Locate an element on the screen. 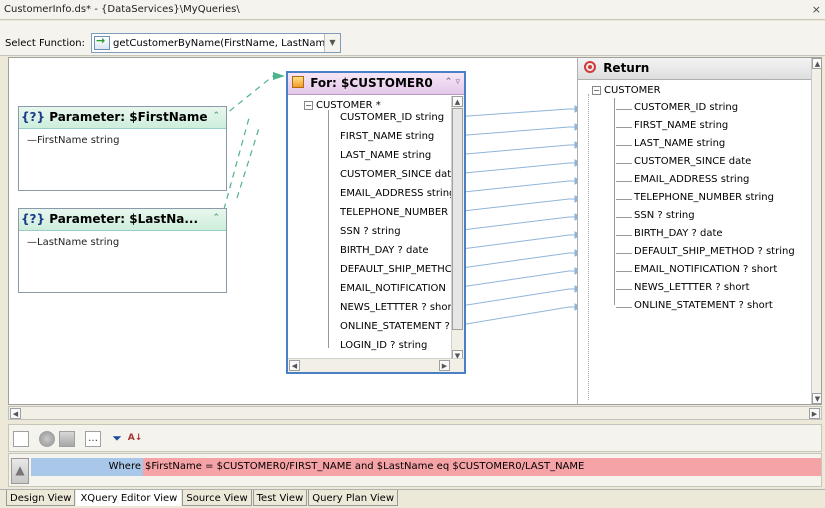 This screenshot has height=508, width=825. return-field: ONLINE_STATEMENT ? short is located at coordinates (694, 305).